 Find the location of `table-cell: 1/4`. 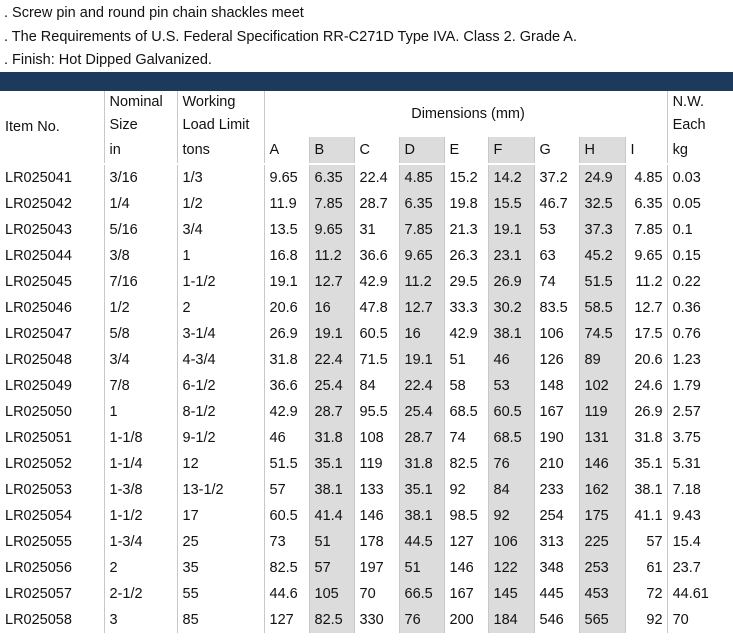

table-cell: 1/4 is located at coordinates (140, 204).